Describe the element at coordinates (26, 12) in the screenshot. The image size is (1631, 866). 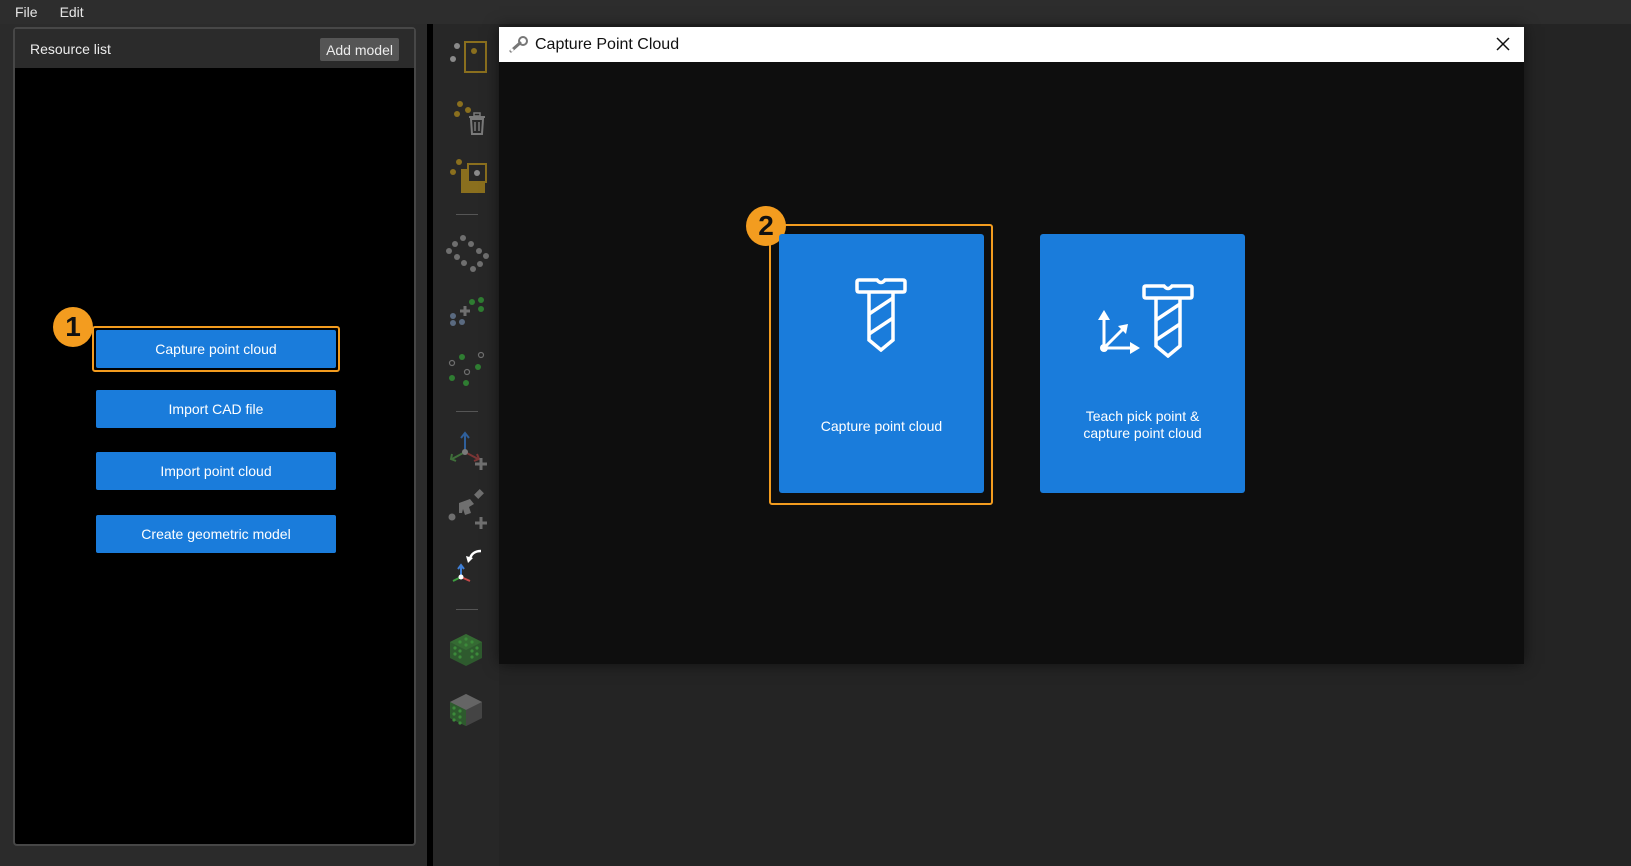
I see `menu-file: File` at that location.